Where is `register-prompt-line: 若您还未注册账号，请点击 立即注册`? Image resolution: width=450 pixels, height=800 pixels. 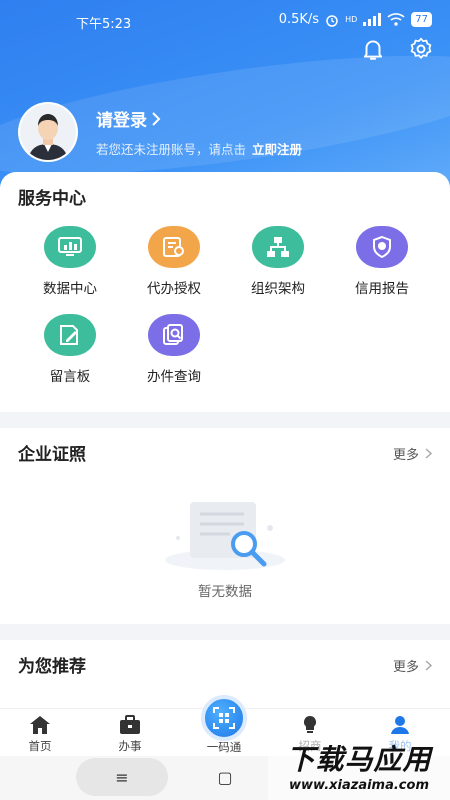
register-prompt-line: 若您还未注册账号，请点击 立即注册 is located at coordinates (199, 148).